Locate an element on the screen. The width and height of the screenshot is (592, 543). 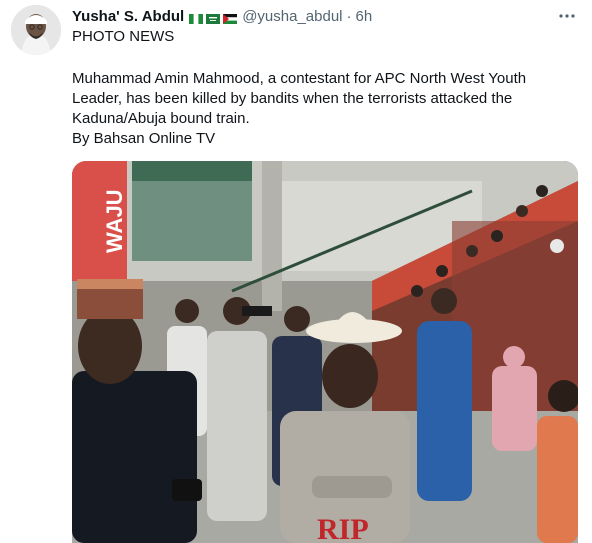
nigeria-flag-icon is located at coordinates (196, 17).